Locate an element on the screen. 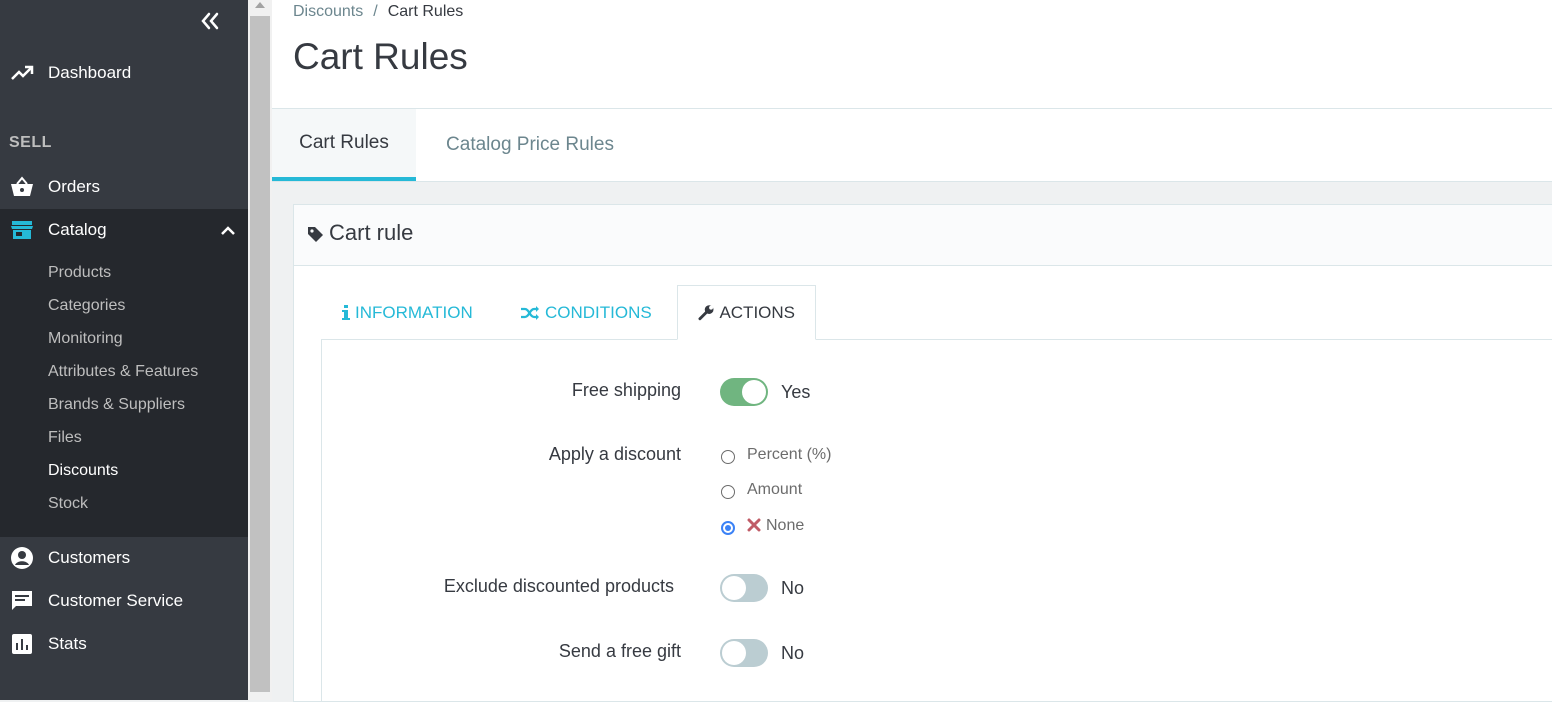 This screenshot has width=1552, height=702. free-gift-state: No is located at coordinates (793, 653).